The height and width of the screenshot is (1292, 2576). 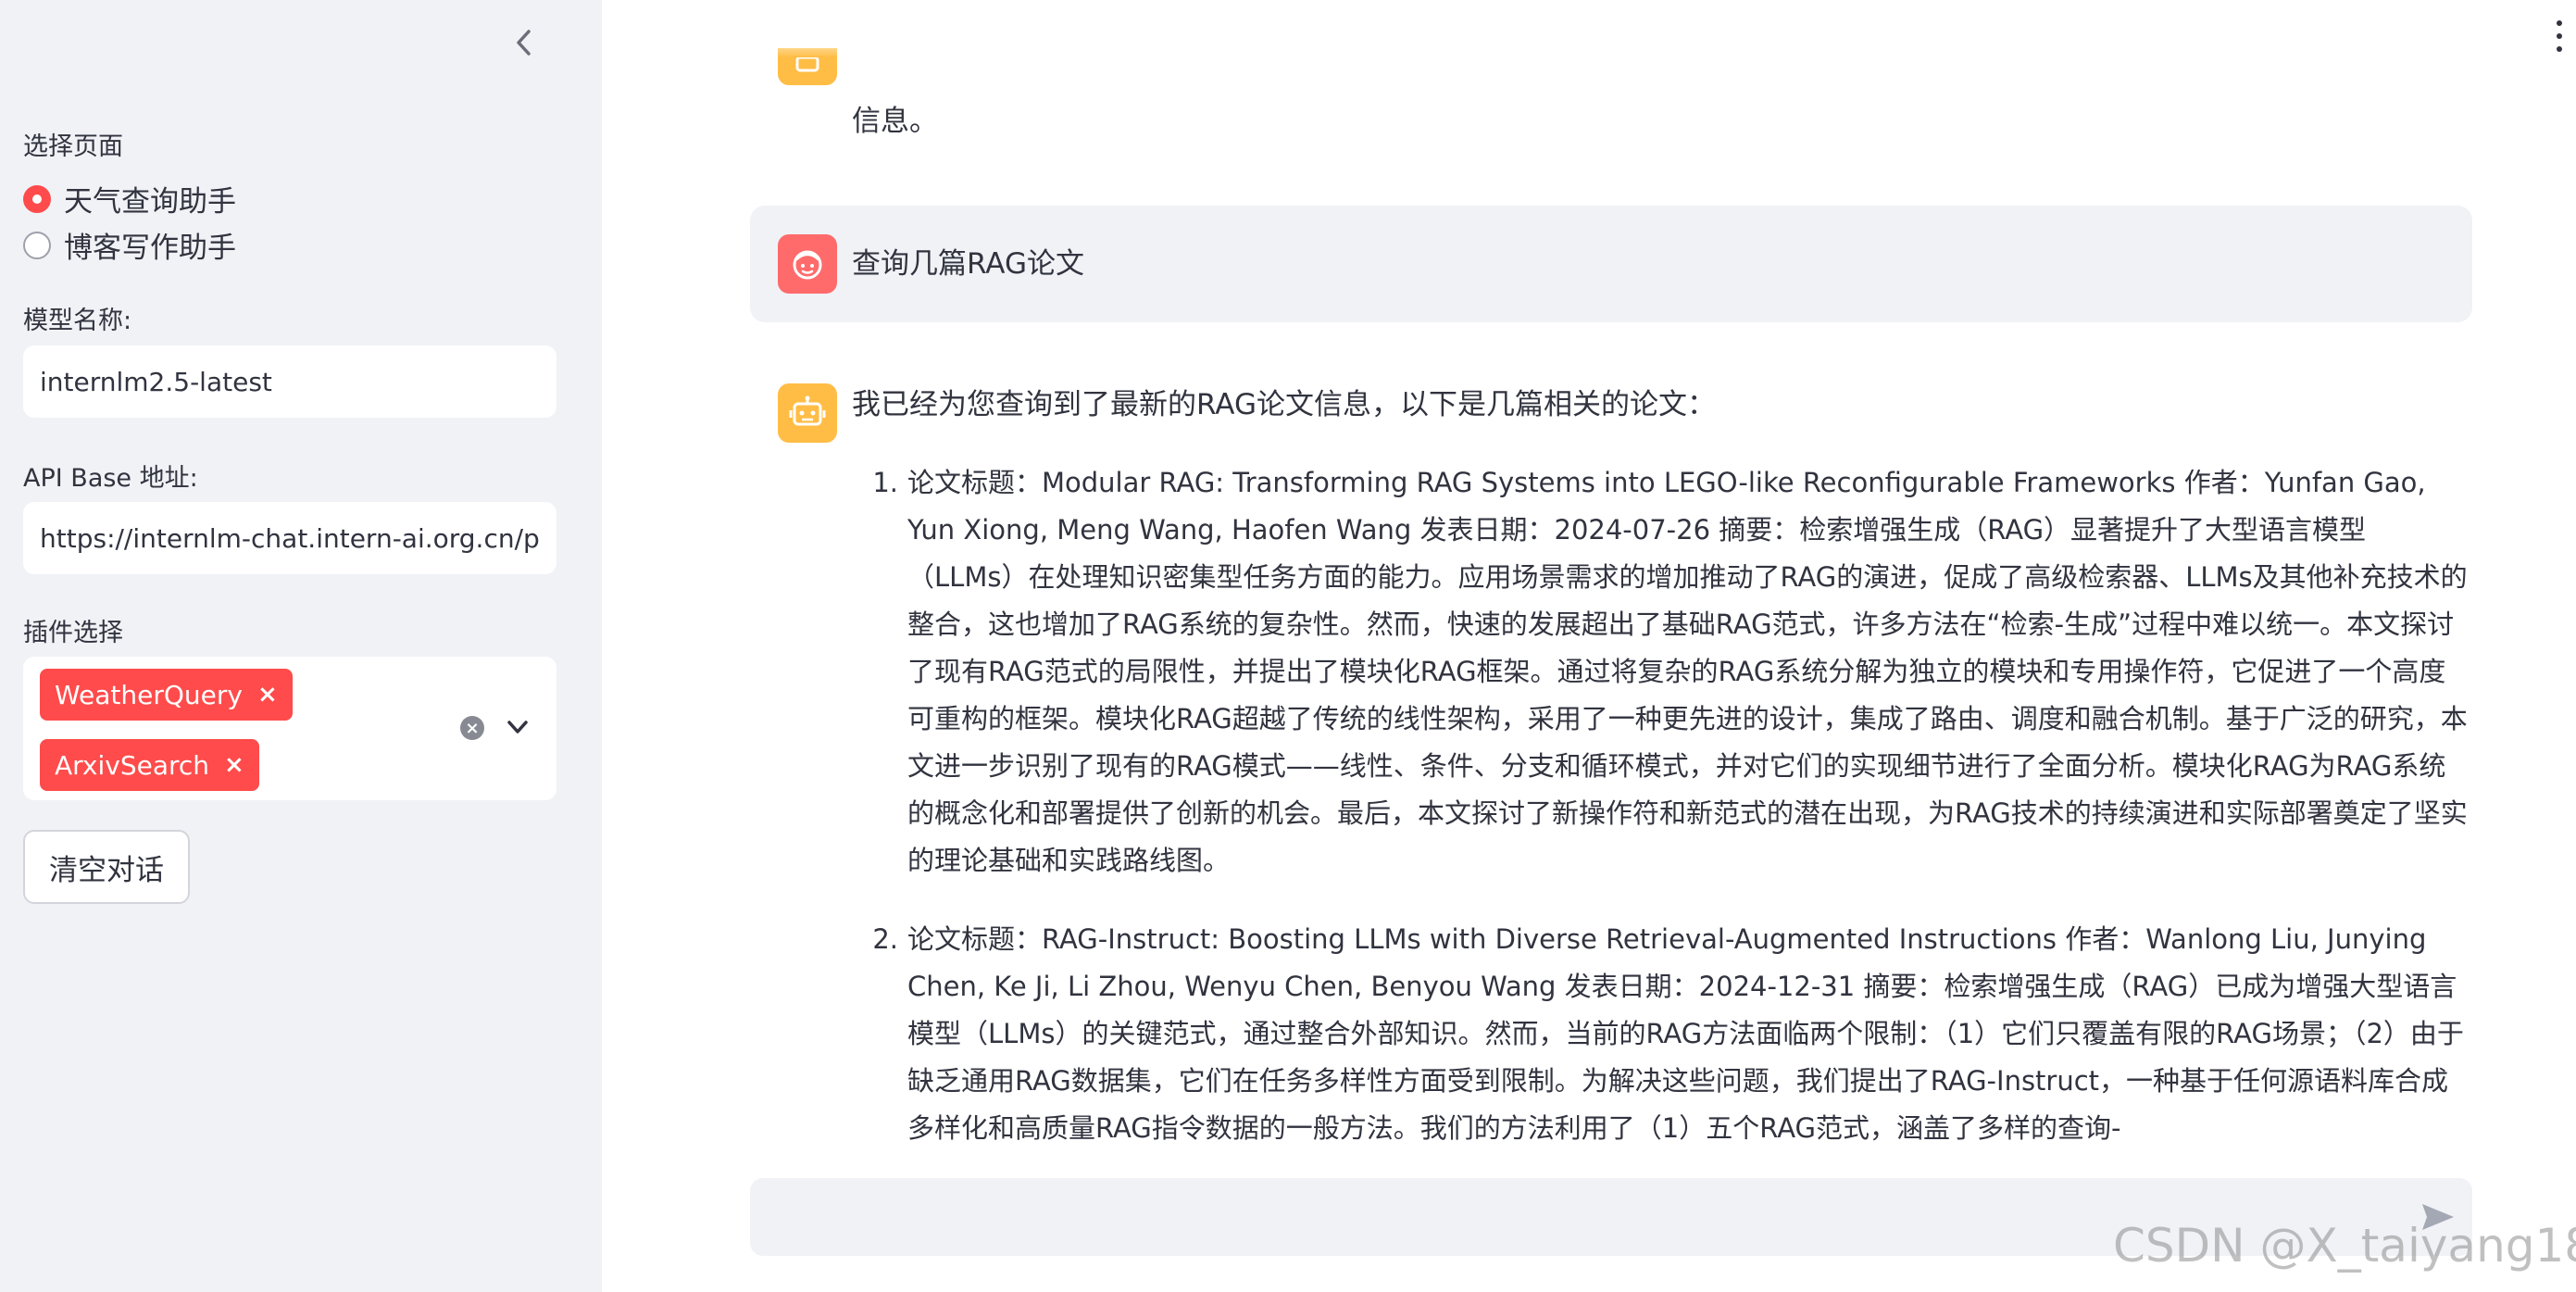 I want to click on user-avatar, so click(x=807, y=264).